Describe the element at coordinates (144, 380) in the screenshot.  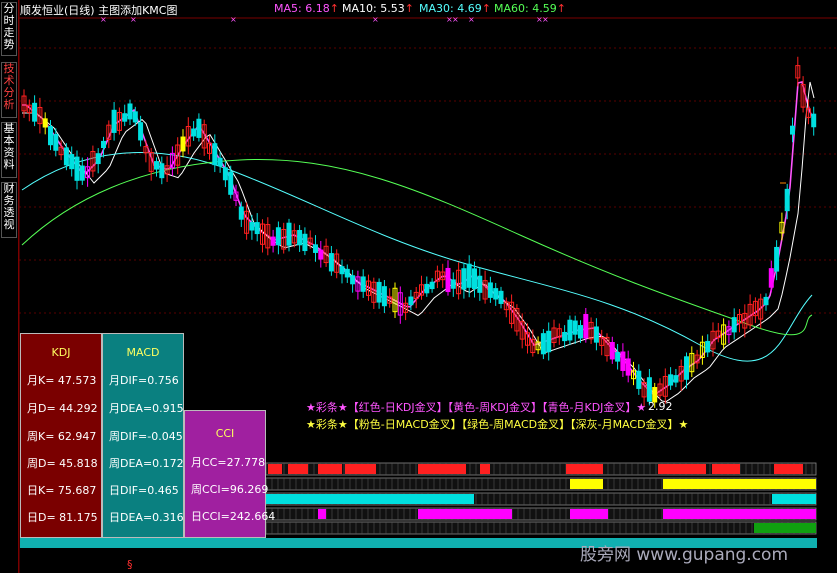
I see `macd-row: 月DIF=0.756` at that location.